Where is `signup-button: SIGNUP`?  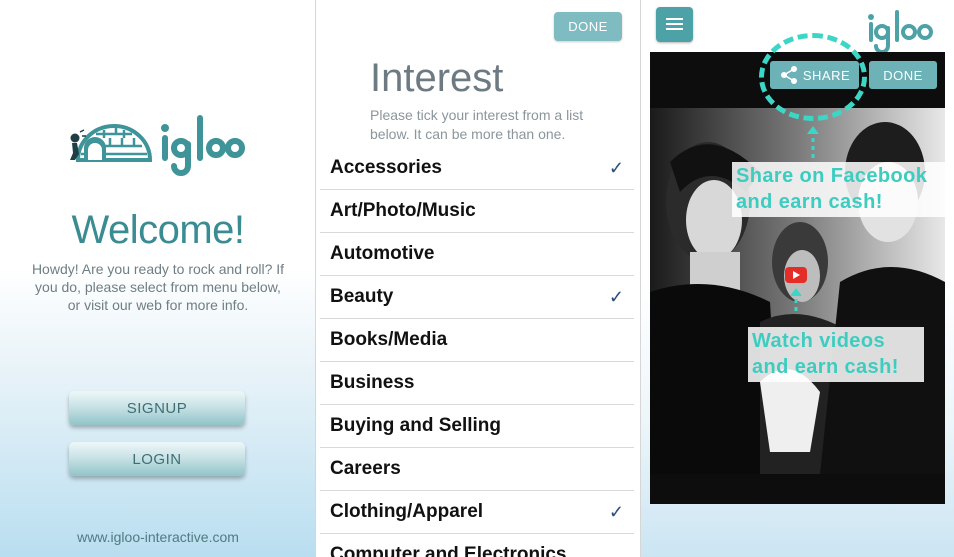 signup-button: SIGNUP is located at coordinates (157, 408).